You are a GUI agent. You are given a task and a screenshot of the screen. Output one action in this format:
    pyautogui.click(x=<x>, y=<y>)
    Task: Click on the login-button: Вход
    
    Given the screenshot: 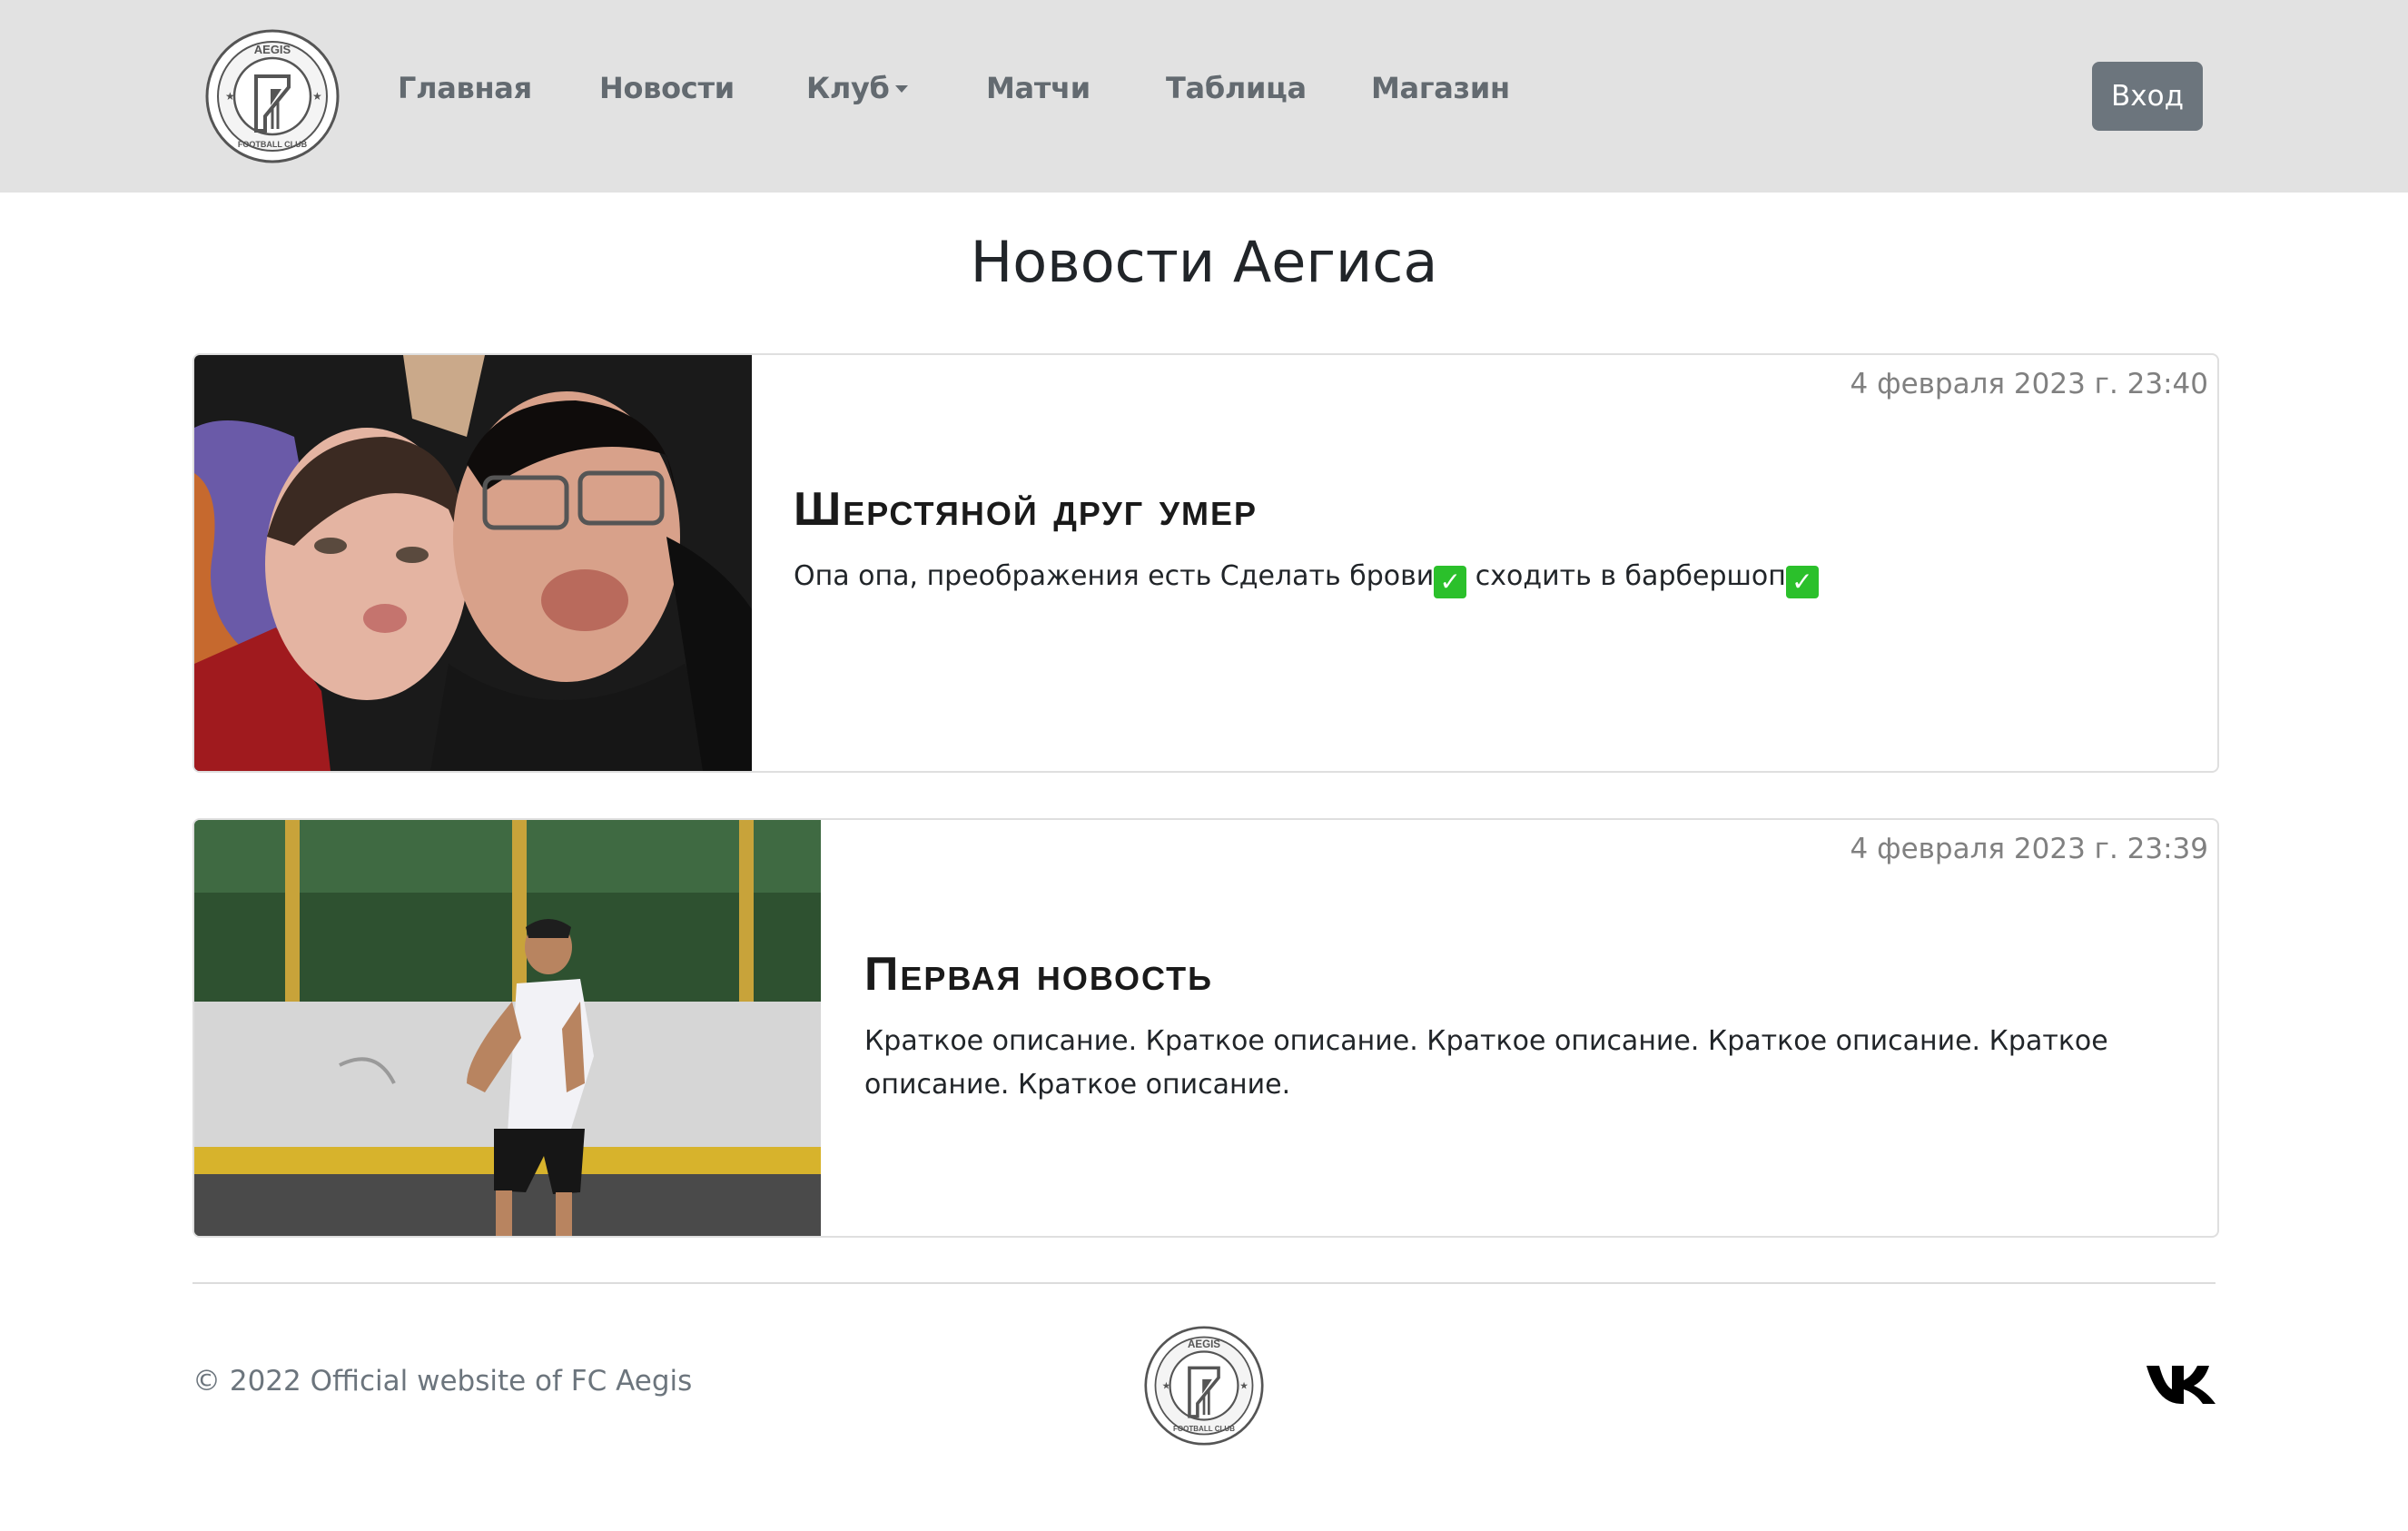 What is the action you would take?
    pyautogui.click(x=2147, y=96)
    